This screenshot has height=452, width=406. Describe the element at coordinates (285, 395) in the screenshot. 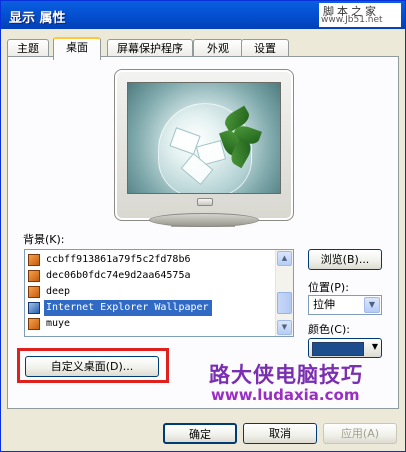

I see `promo-watermark-url: www.ludaxia.com` at that location.